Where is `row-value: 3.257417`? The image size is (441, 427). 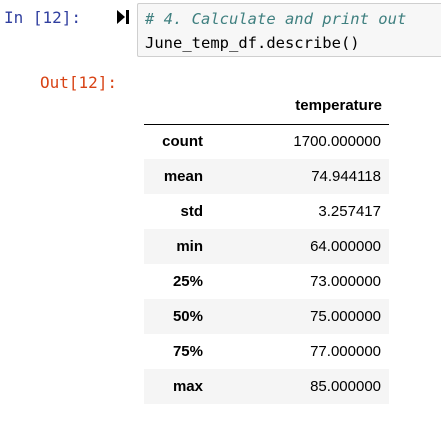
row-value: 3.257417 is located at coordinates (349, 211).